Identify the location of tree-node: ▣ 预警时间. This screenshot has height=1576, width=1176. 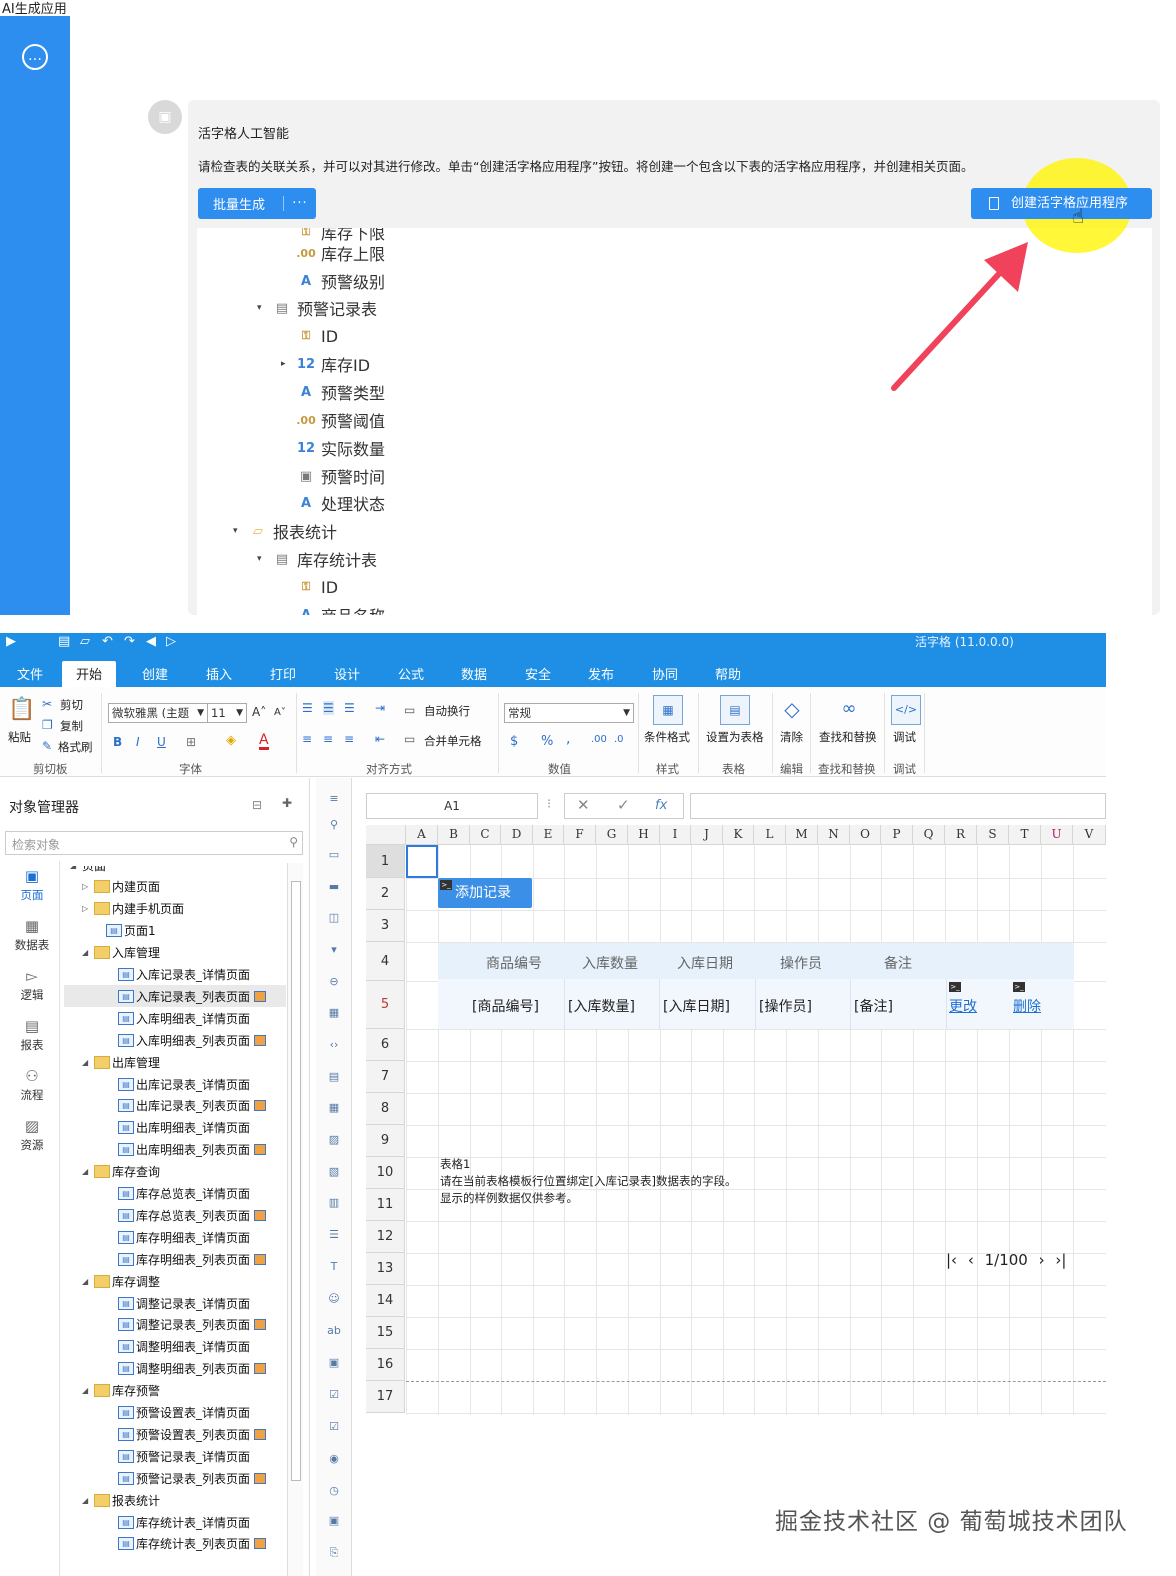
(333, 476).